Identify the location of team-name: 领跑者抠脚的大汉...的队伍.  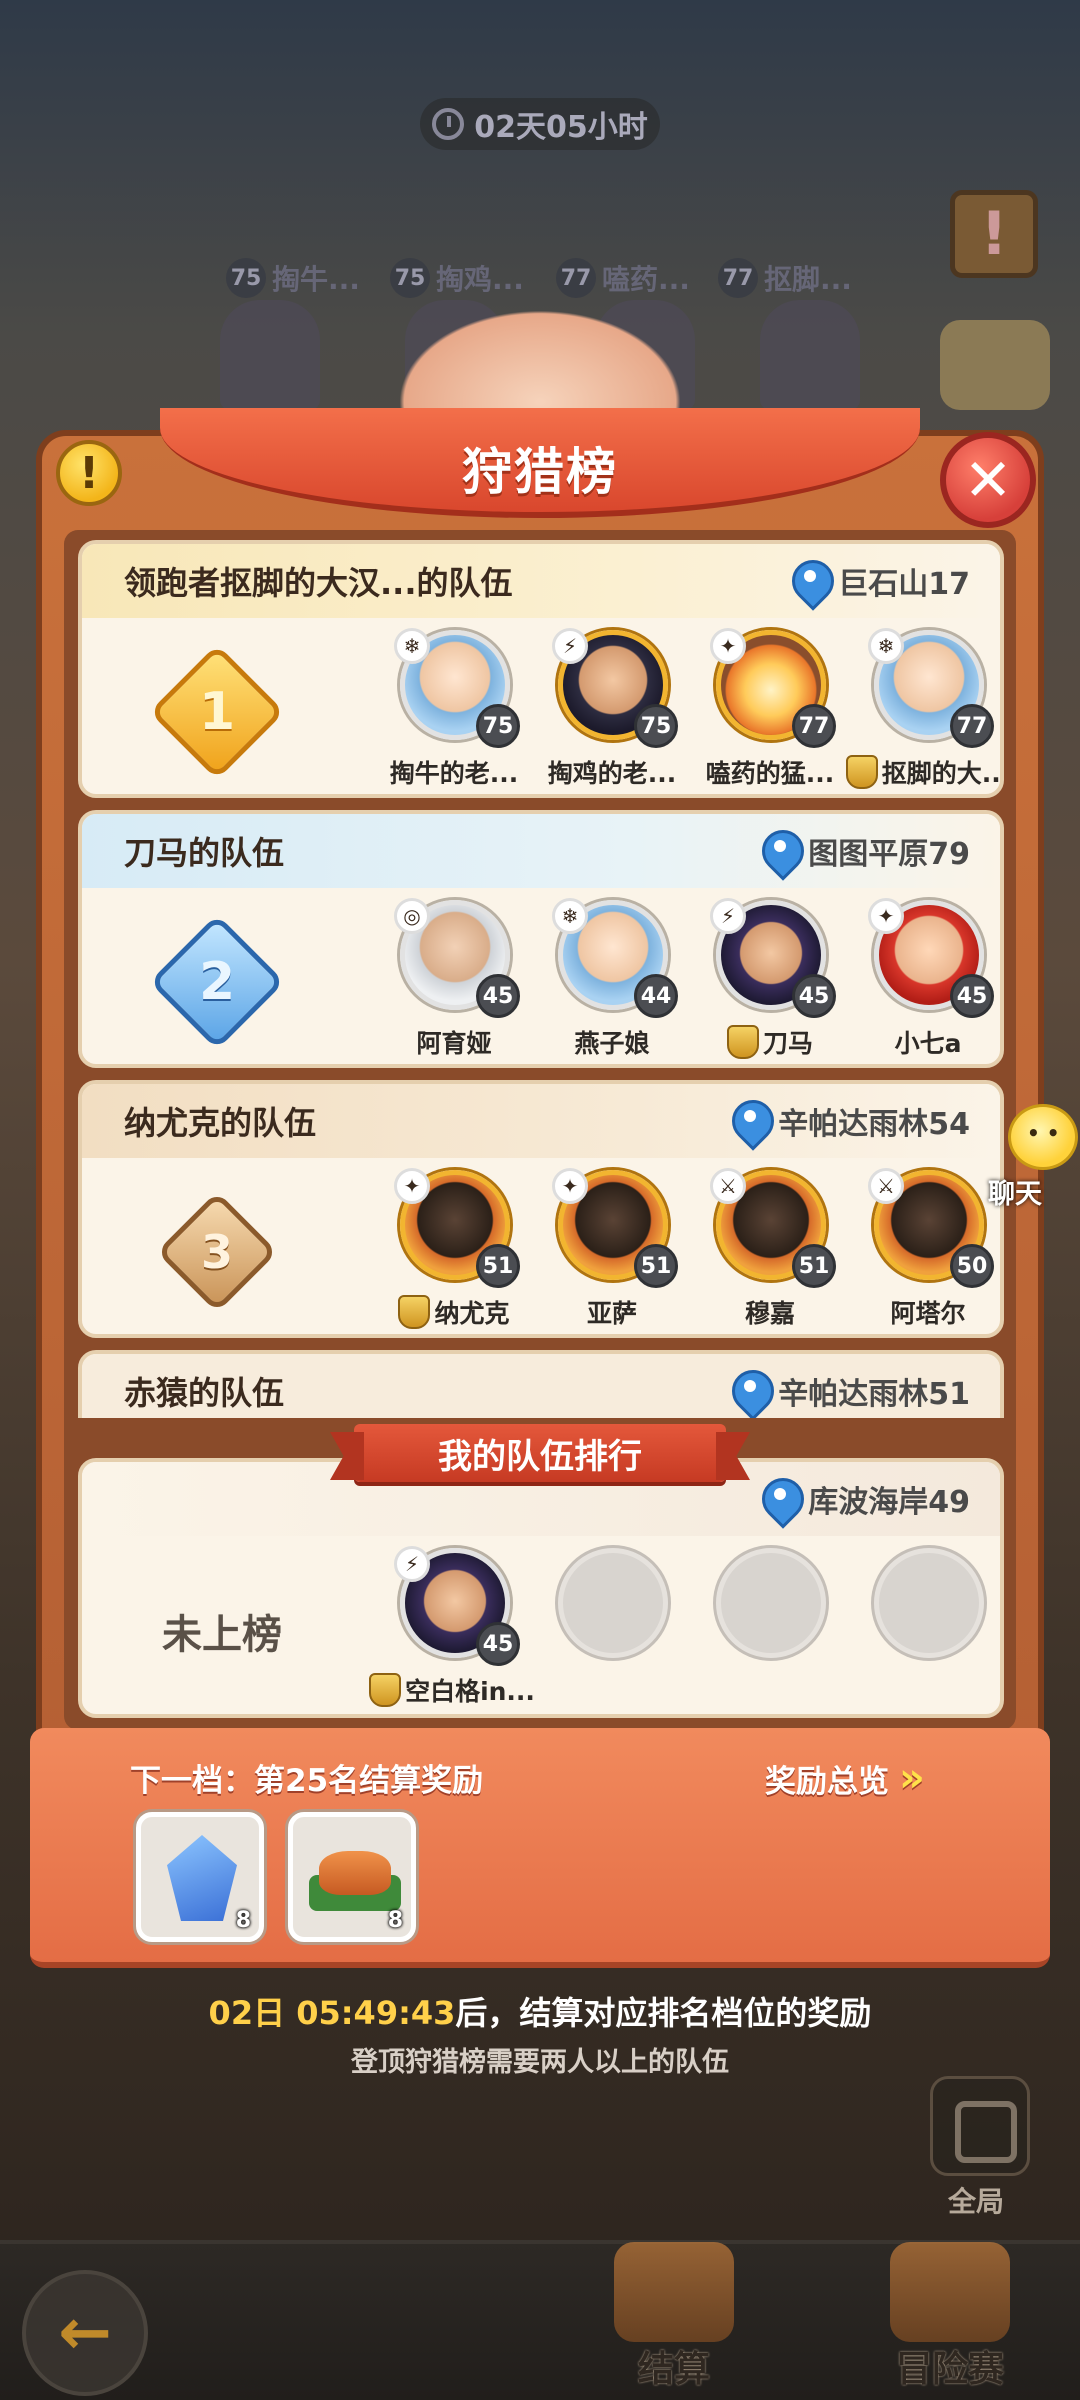
(318, 583).